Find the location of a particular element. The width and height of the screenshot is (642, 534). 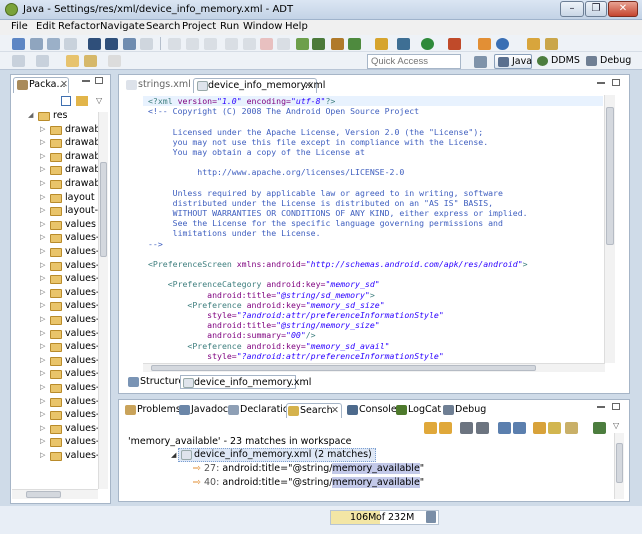

step-over-icon is located at coordinates (210, 44).